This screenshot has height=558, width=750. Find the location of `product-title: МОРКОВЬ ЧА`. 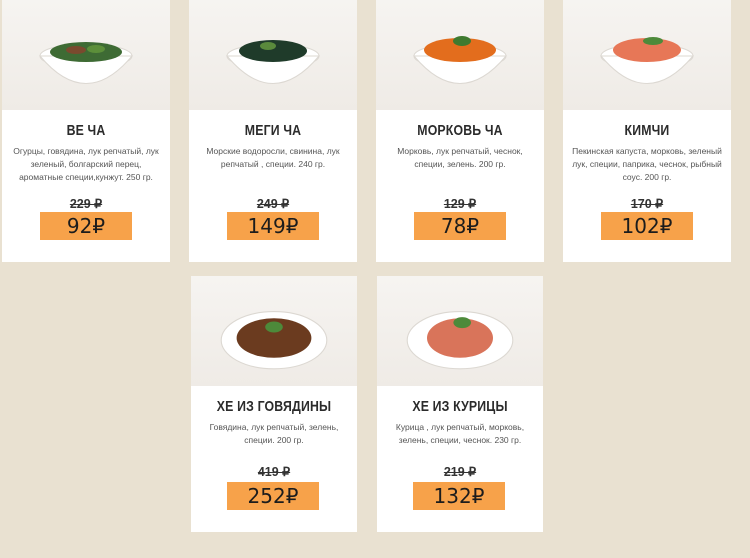

product-title: МОРКОВЬ ЧА is located at coordinates (460, 130).